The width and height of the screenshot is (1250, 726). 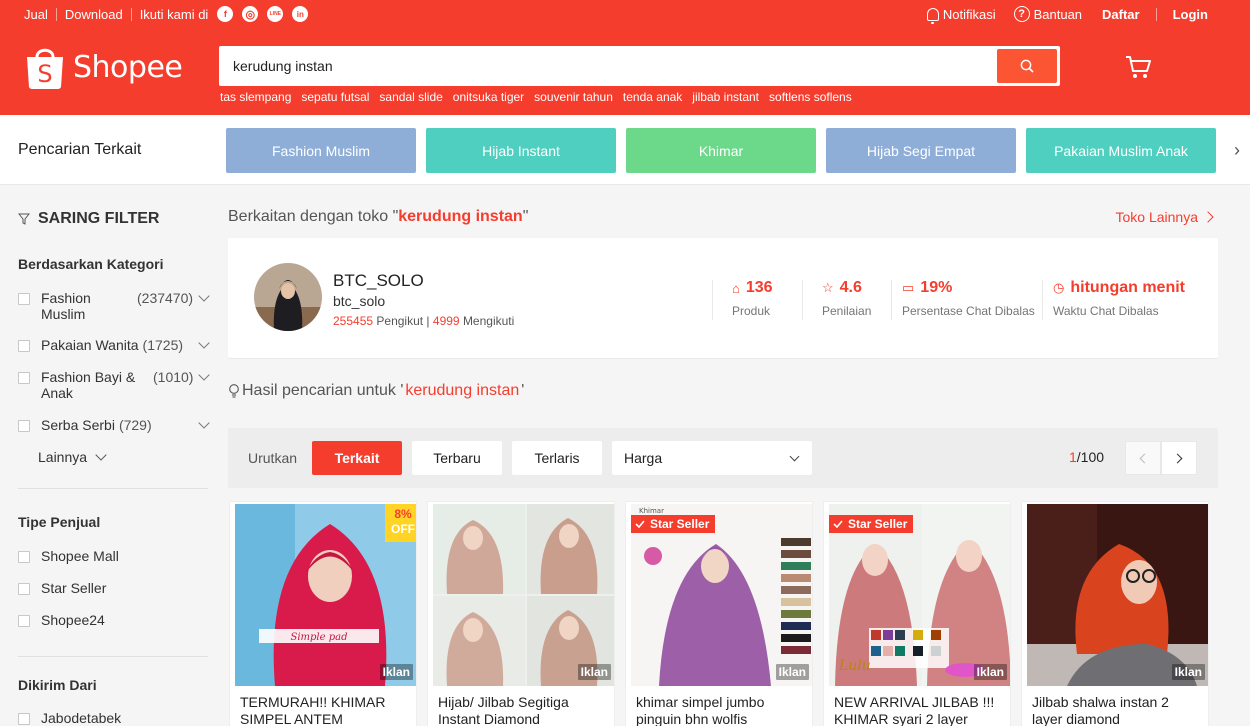 I want to click on notifications-label: Notifikasi, so click(x=969, y=14).